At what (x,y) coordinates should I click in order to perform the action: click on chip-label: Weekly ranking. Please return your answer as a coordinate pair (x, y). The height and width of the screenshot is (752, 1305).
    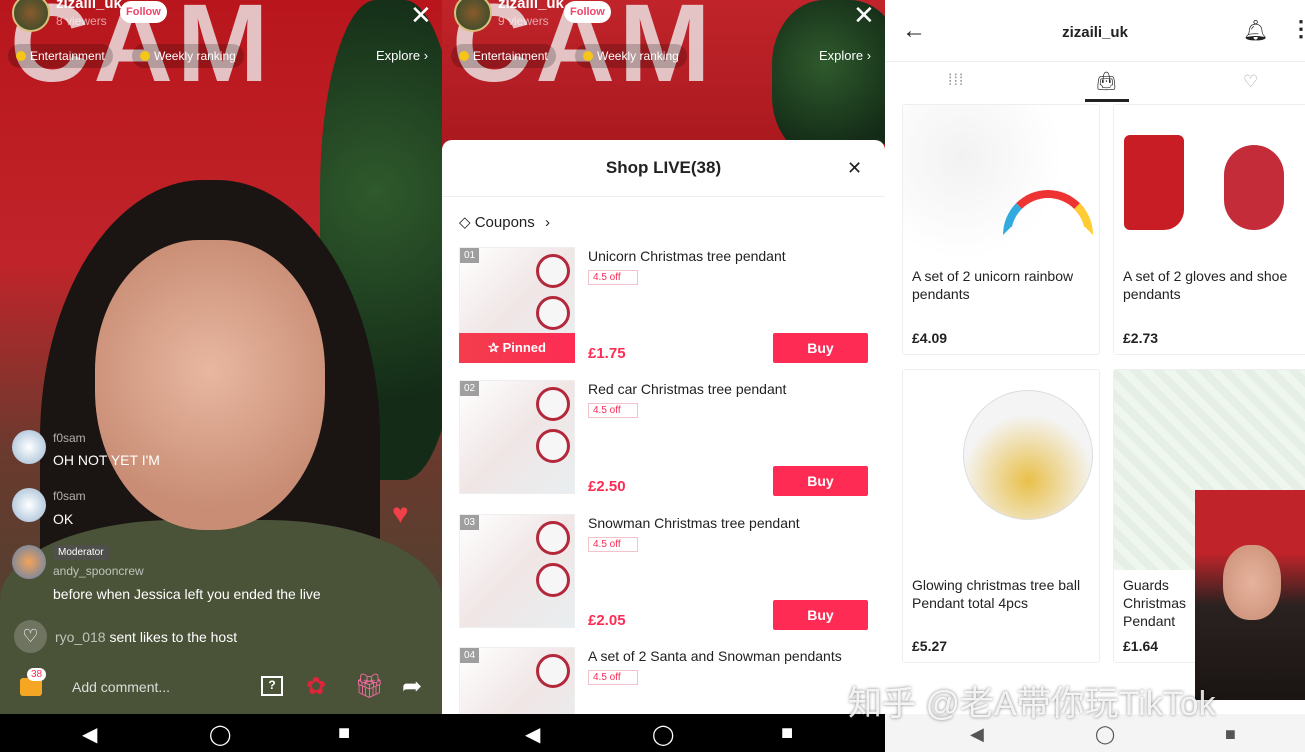
    Looking at the image, I should click on (195, 56).